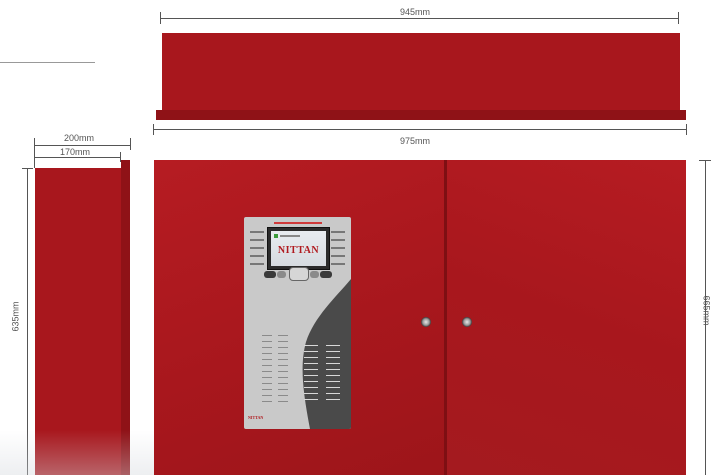 The width and height of the screenshot is (719, 475). I want to click on side-depth-inner-line, so click(77, 157).